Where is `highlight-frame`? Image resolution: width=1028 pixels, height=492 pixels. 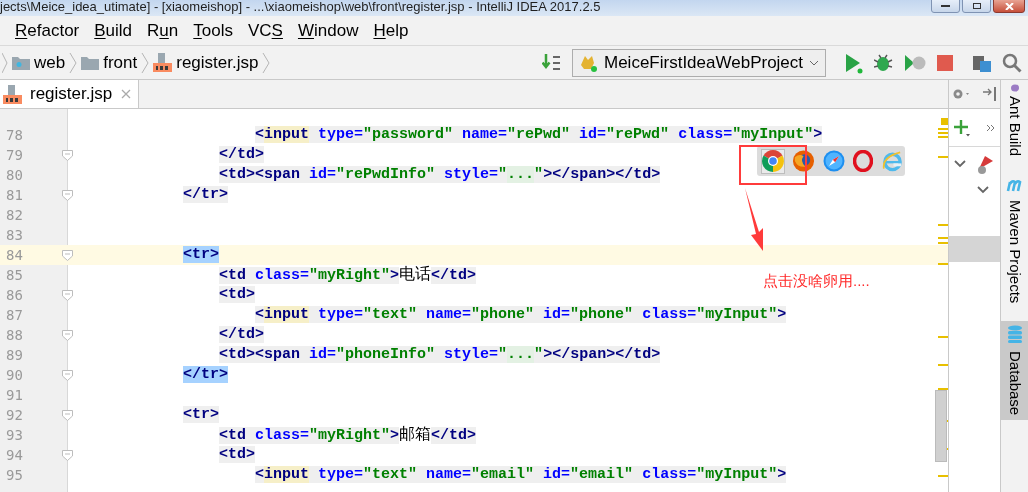
highlight-frame is located at coordinates (773, 165).